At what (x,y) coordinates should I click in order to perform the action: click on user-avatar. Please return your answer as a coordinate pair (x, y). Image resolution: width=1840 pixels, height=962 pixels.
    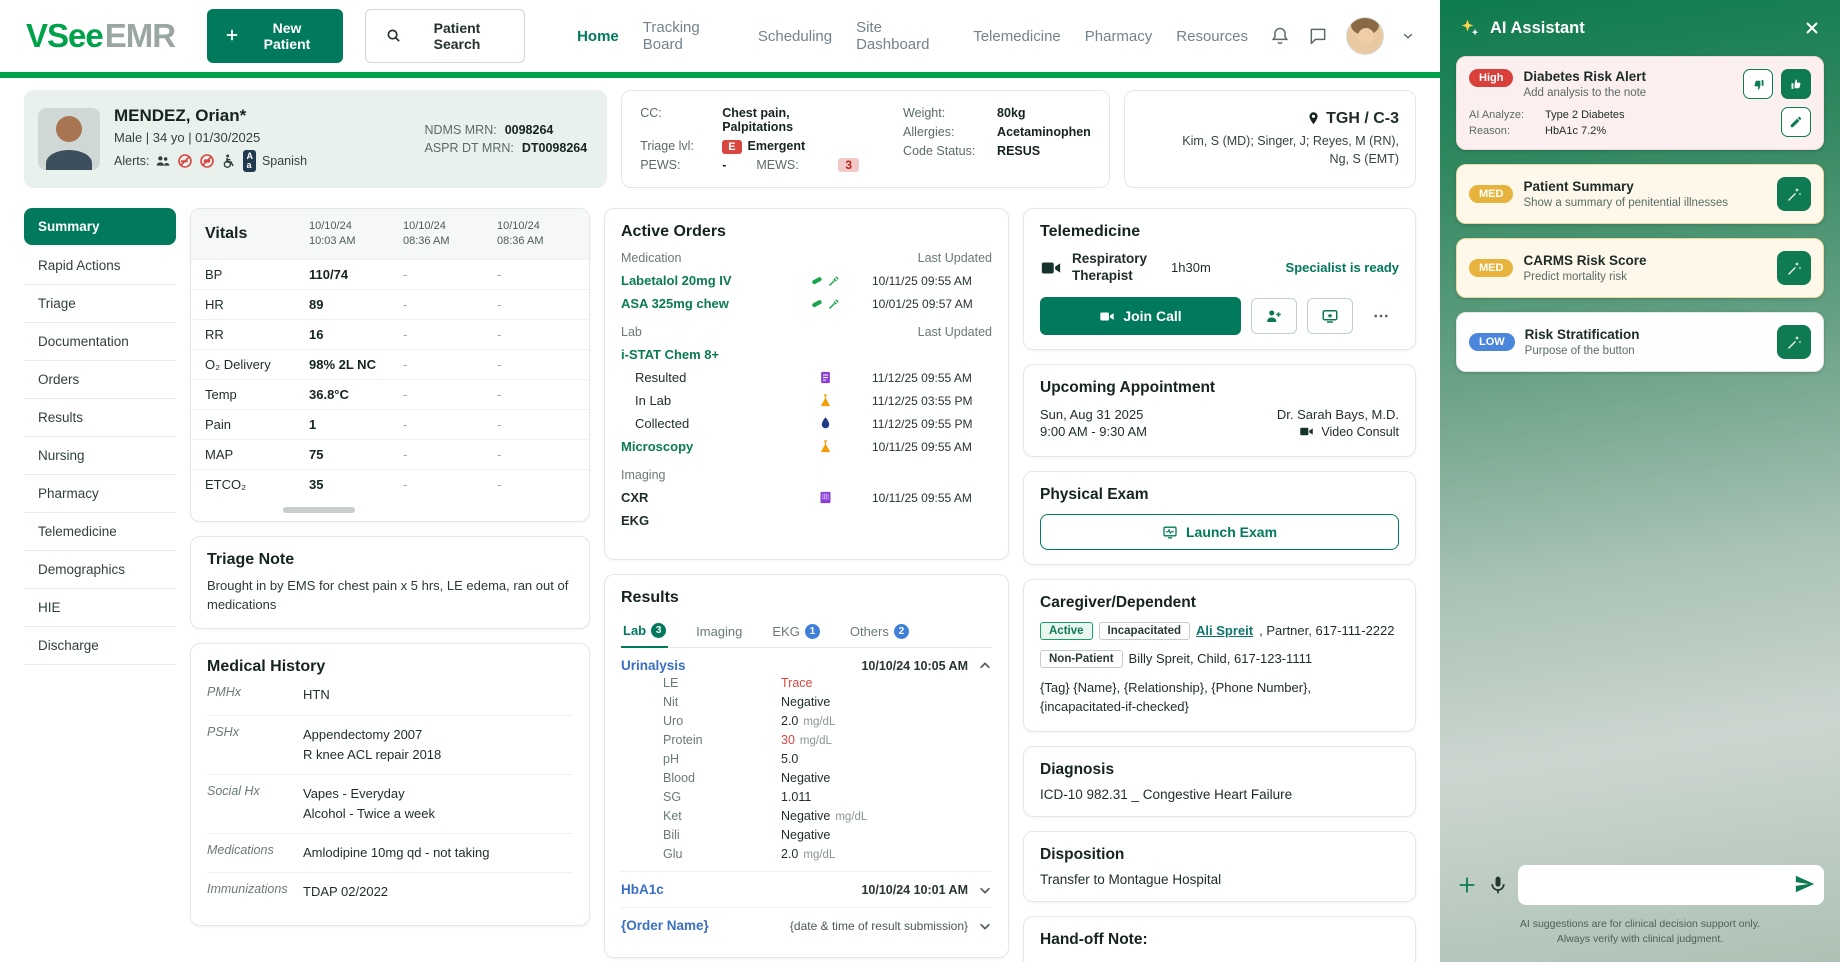
    Looking at the image, I should click on (1365, 36).